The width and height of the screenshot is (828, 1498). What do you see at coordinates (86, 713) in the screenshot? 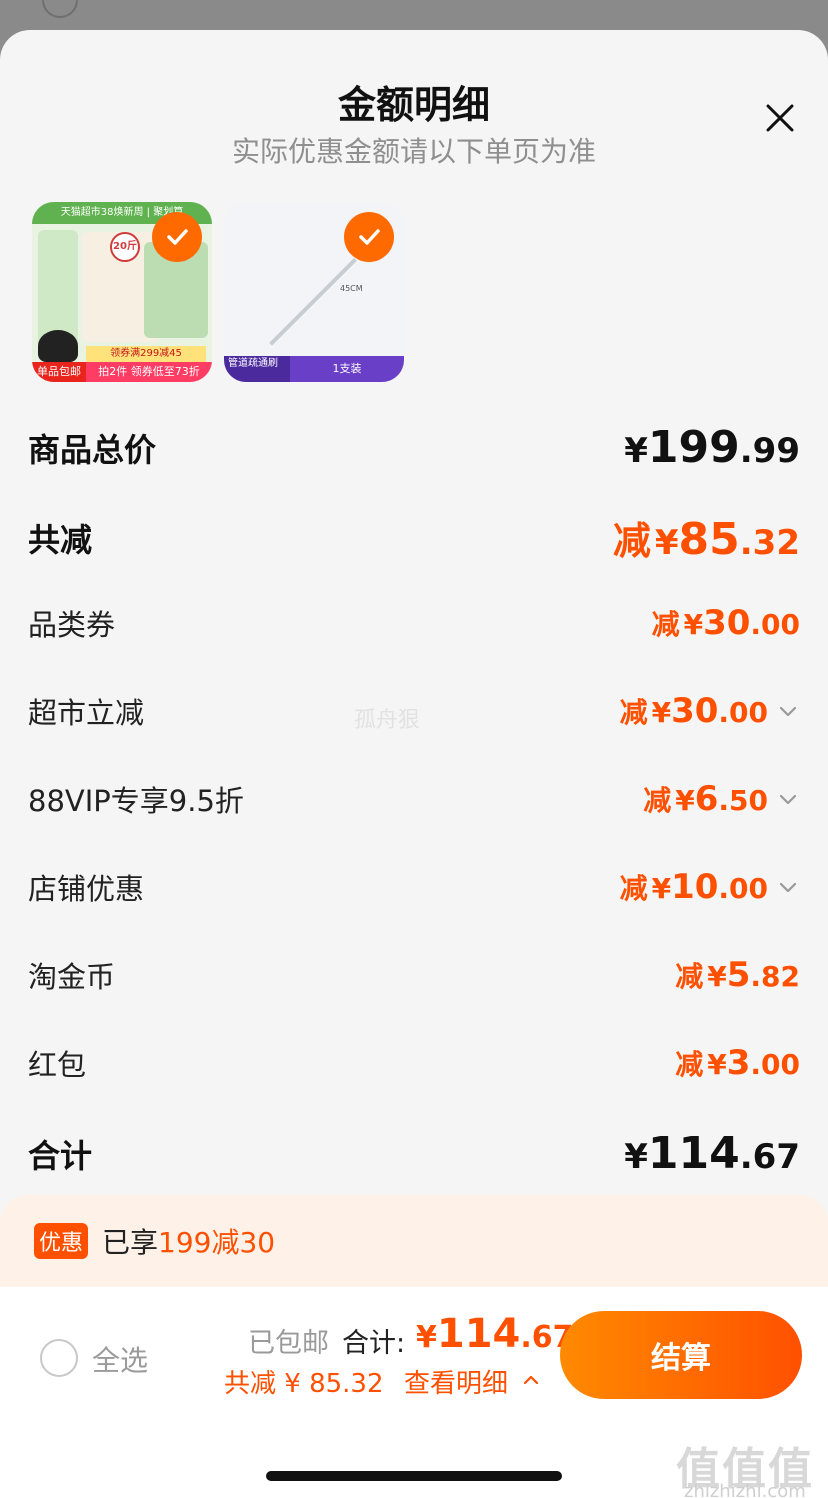
I see `row-label: 超市立减` at bounding box center [86, 713].